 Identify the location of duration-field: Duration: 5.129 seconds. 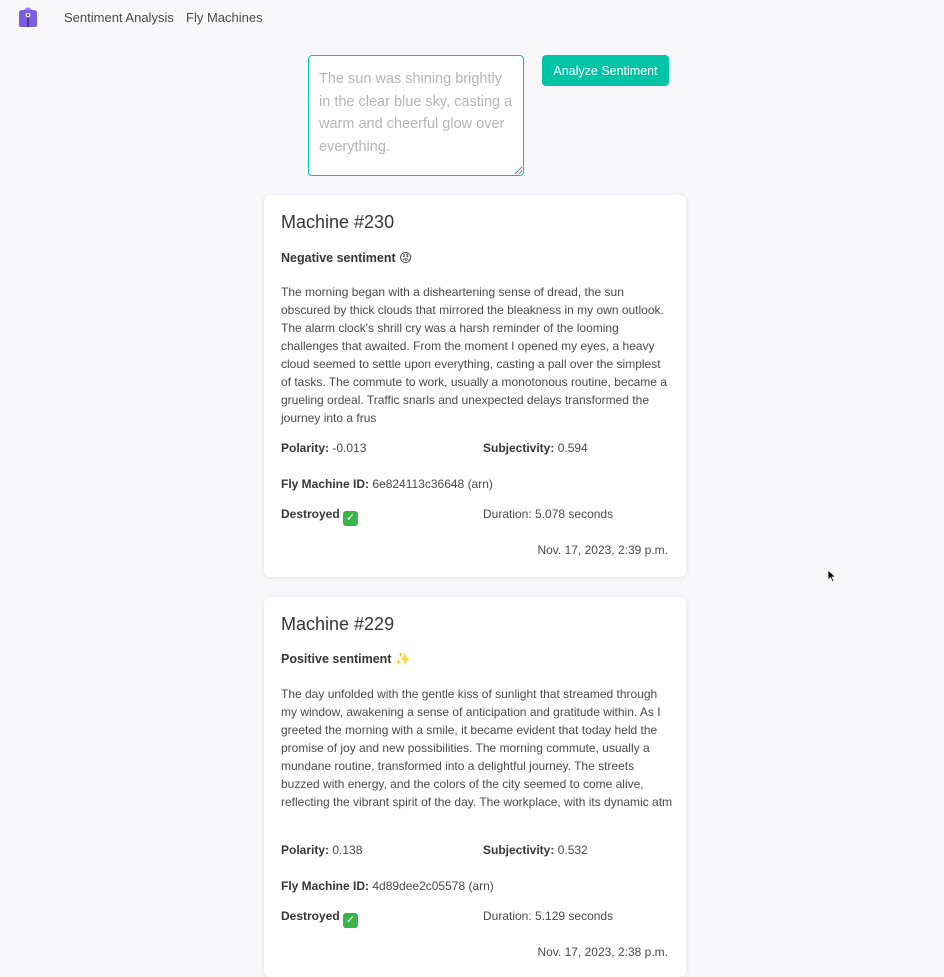
(548, 916).